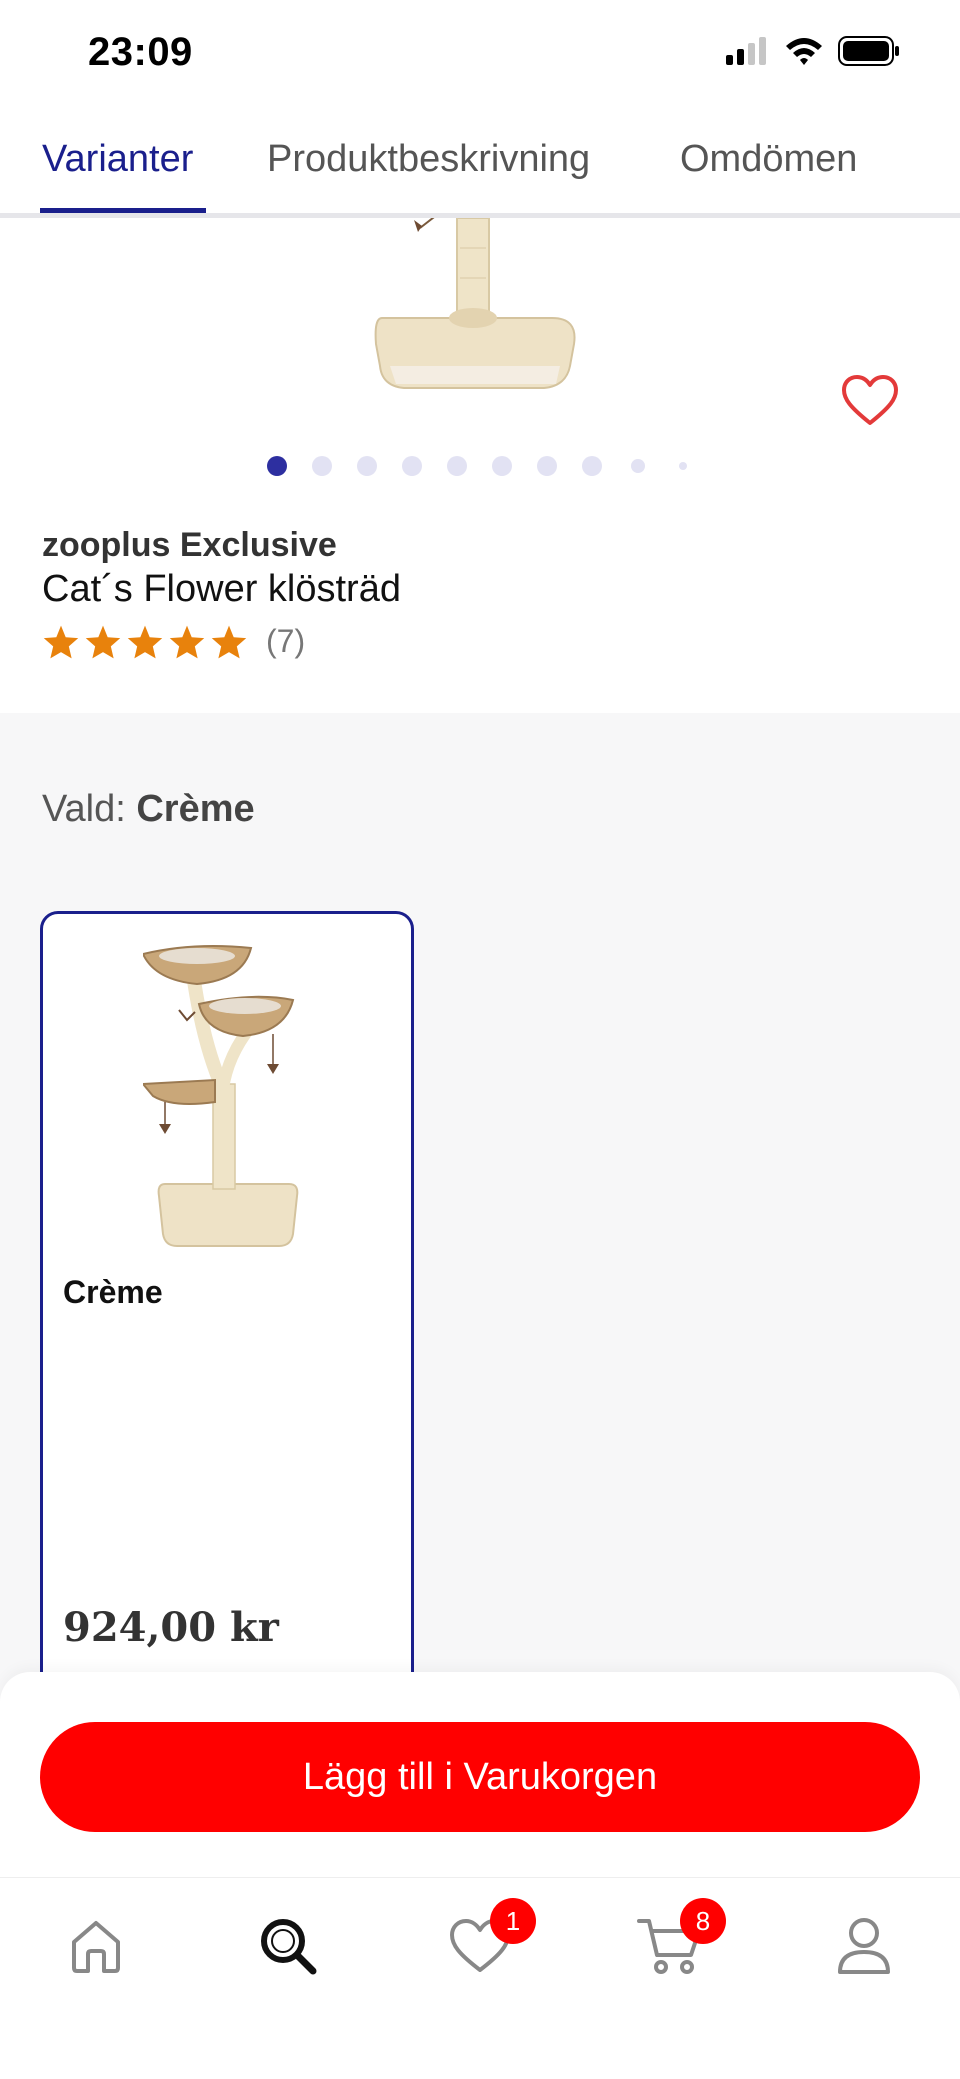 The width and height of the screenshot is (960, 2079). I want to click on nav-home, so click(96, 1946).